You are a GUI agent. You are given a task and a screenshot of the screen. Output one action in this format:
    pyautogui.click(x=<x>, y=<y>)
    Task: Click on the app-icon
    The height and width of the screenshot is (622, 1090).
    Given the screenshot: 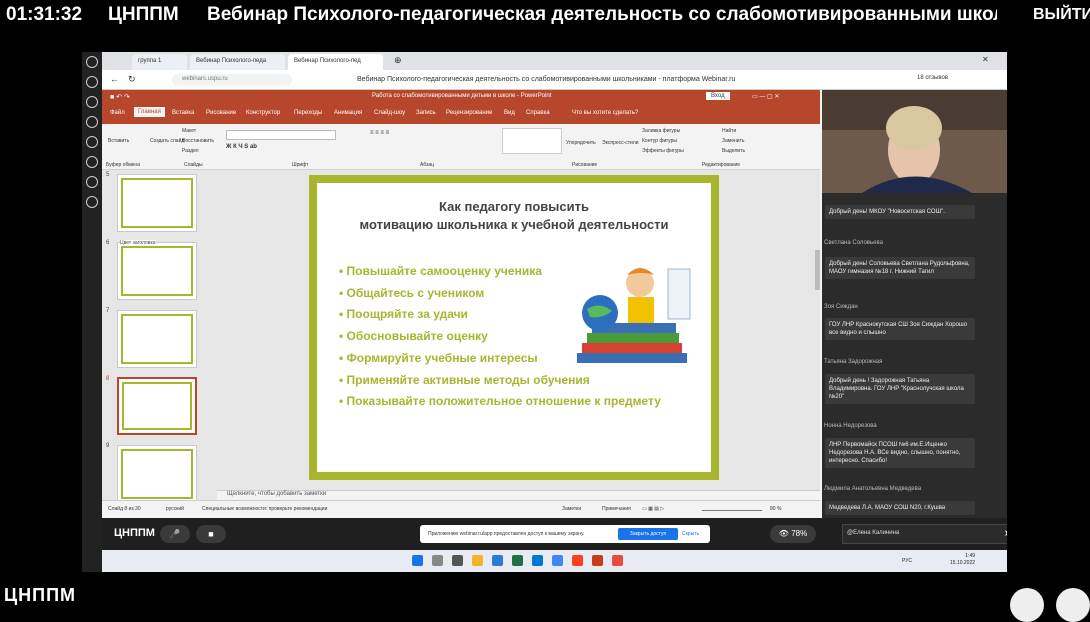 What is the action you would take?
    pyautogui.click(x=617, y=560)
    